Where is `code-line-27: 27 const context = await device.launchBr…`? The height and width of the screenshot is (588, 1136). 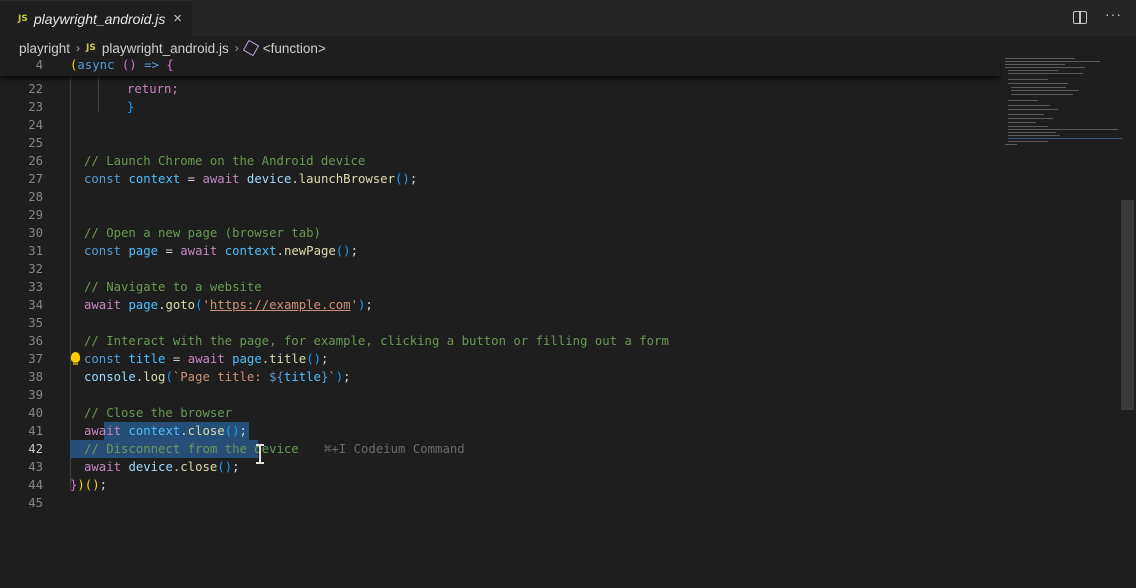 code-line-27: 27 const context = await device.launchBr… is located at coordinates (500, 179).